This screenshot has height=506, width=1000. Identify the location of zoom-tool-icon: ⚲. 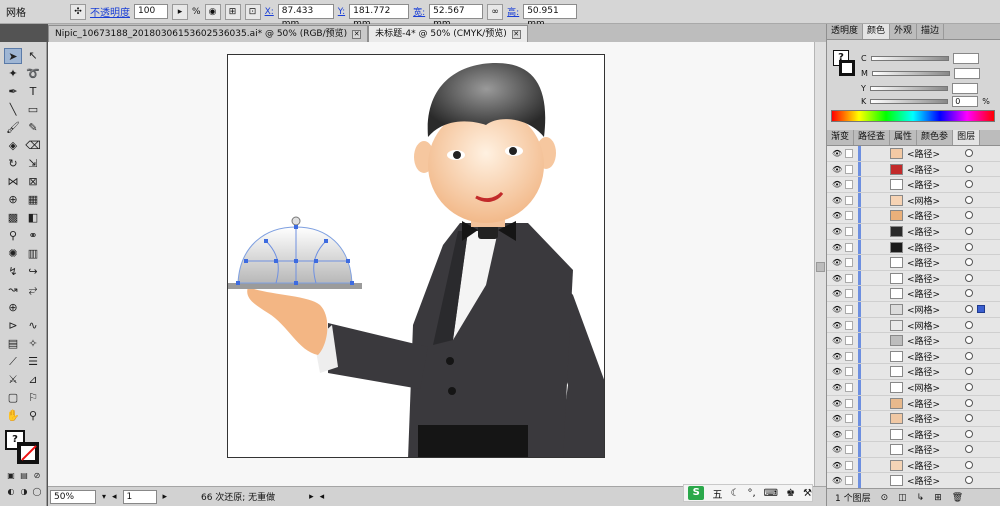
(33, 416).